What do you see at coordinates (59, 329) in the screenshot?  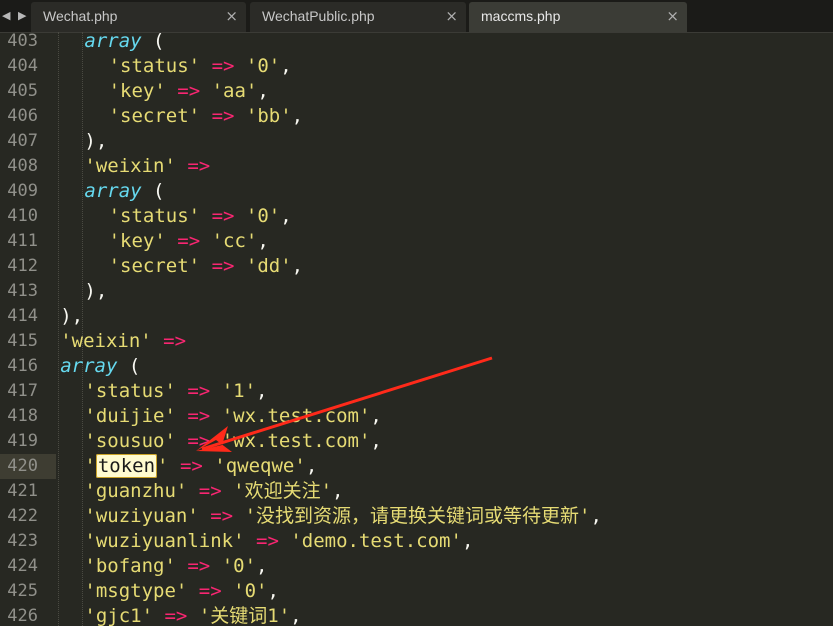 I see `indent-guide` at bounding box center [59, 329].